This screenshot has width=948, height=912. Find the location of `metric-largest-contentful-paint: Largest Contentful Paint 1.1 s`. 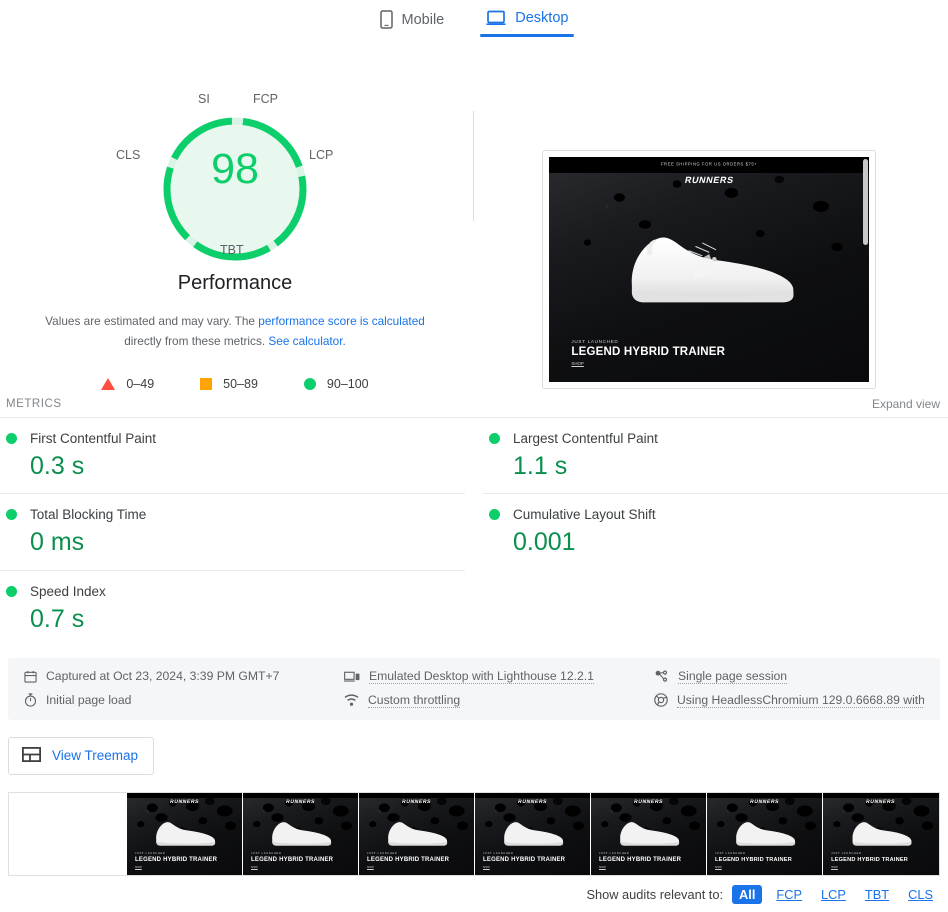

metric-largest-contentful-paint: Largest Contentful Paint 1.1 s is located at coordinates (715, 456).